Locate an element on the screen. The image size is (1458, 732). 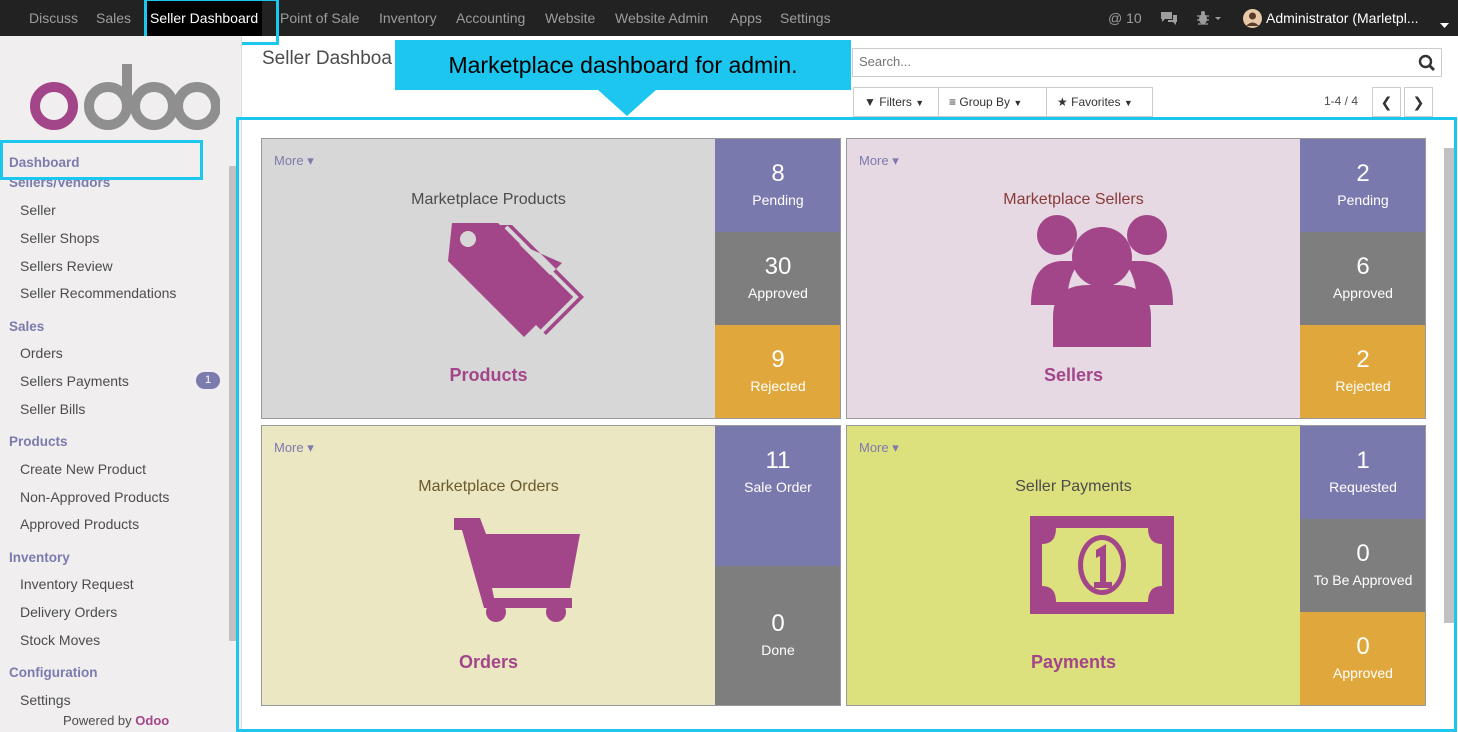
sidebar-item-seller-bills: Seller Bills is located at coordinates (52, 409).